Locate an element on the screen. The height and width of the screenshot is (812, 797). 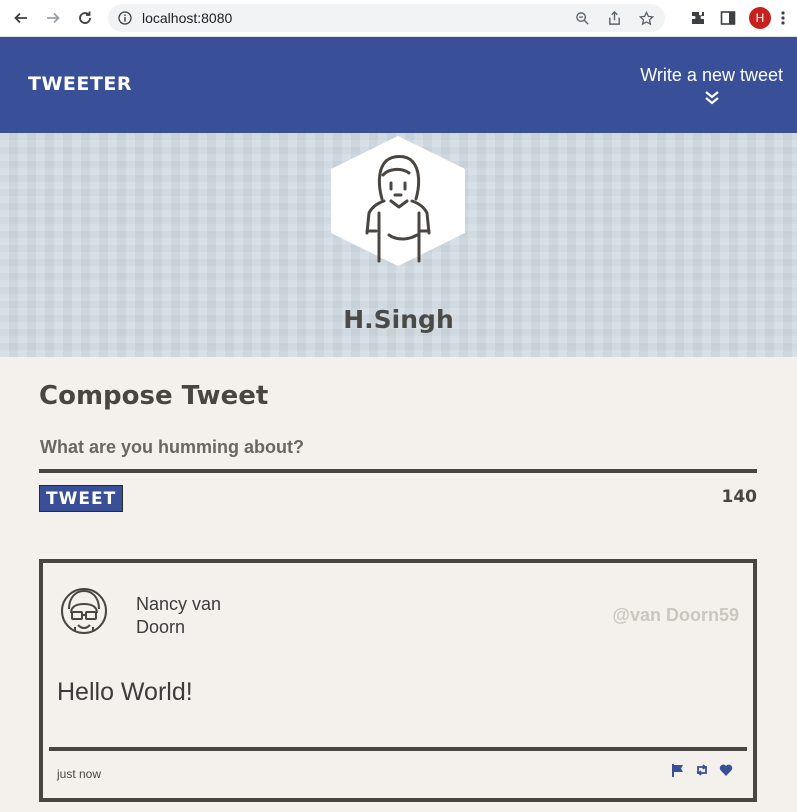
write-new-tweet-toggle: Write a new tweet is located at coordinates (711, 85).